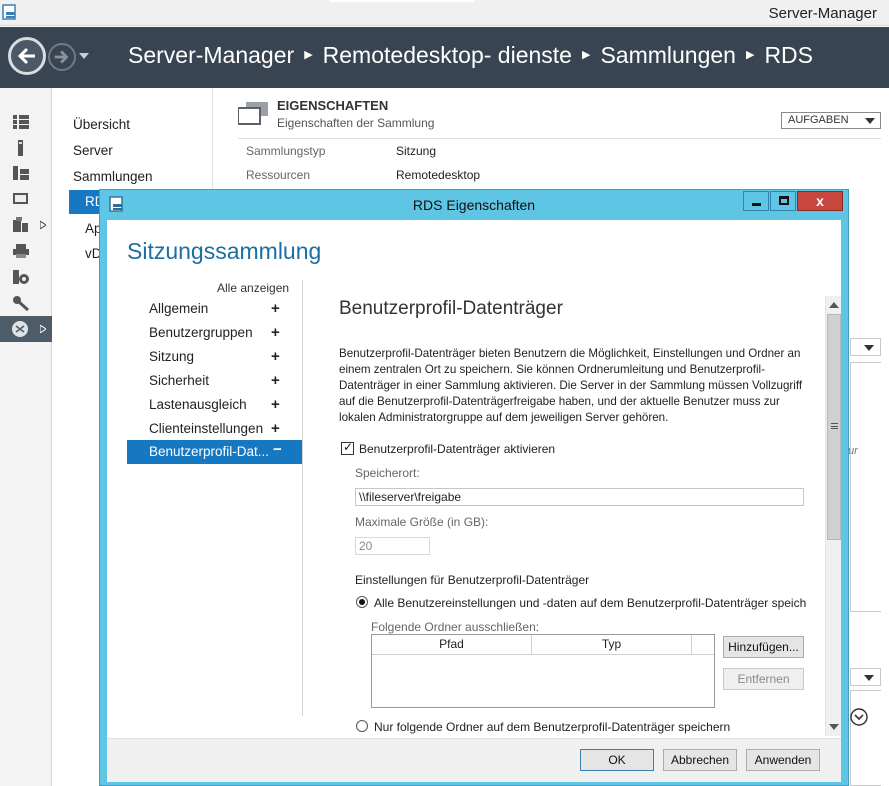 This screenshot has height=786, width=889. What do you see at coordinates (387, 473) in the screenshot?
I see `location-label: Speicherort:` at bounding box center [387, 473].